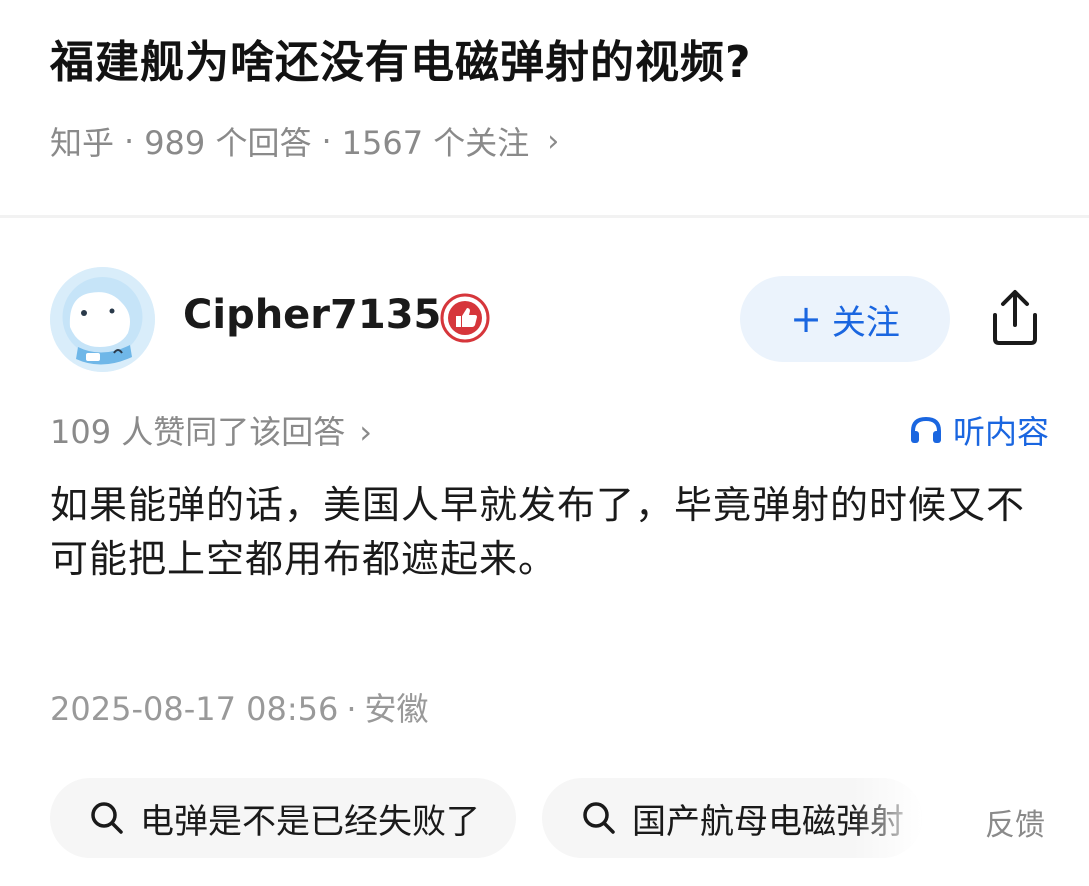 Image resolution: width=1089 pixels, height=886 pixels. Describe the element at coordinates (550, 532) in the screenshot. I see `answer-body: 如果能弹的话，美国人早就发布了，毕竟弹射的时候又不可能把上空都用布都遮起来。` at that location.